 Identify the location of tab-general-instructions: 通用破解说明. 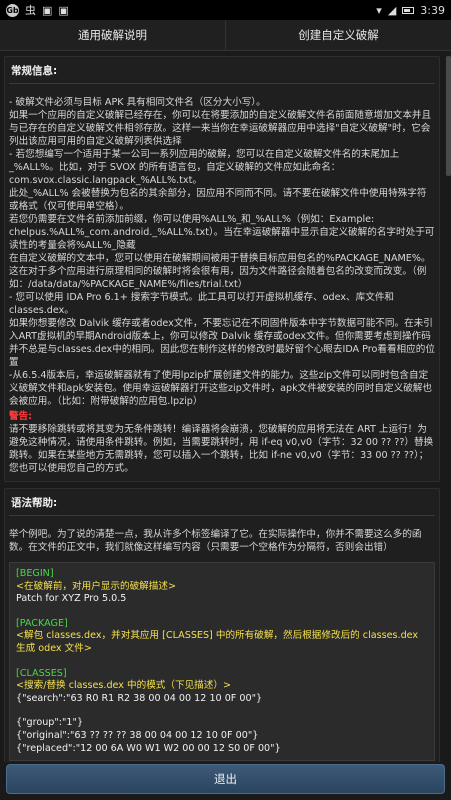
(112, 35).